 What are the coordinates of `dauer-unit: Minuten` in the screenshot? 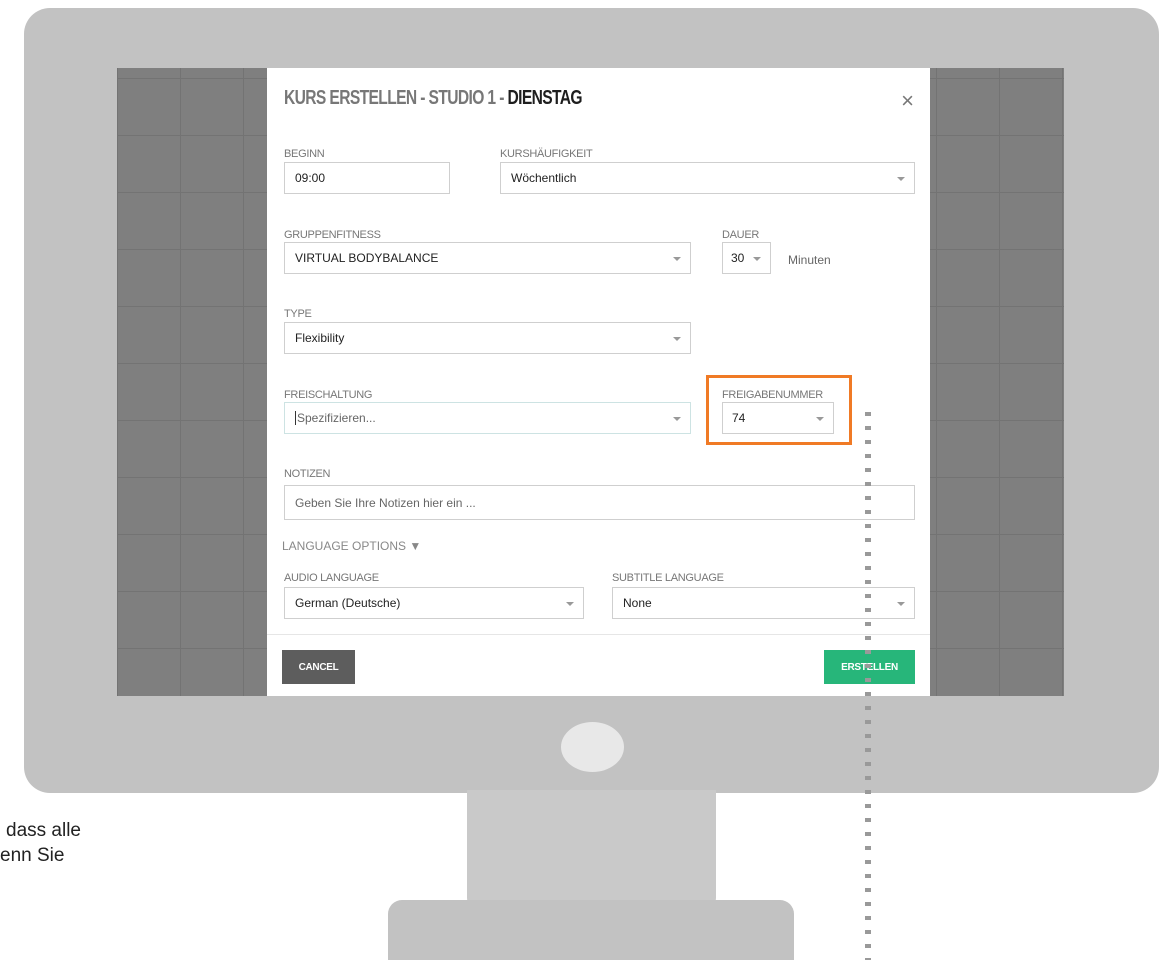 It's located at (809, 260).